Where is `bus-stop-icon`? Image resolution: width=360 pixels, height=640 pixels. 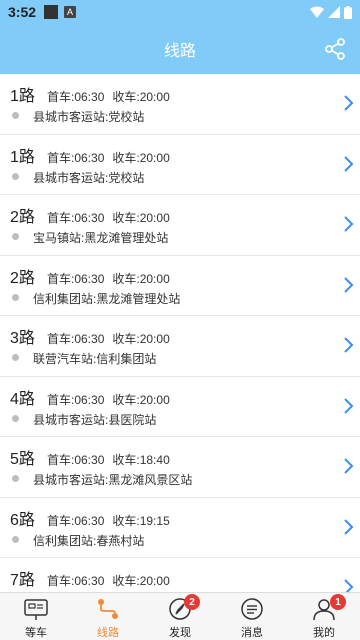 bus-stop-icon is located at coordinates (36, 609).